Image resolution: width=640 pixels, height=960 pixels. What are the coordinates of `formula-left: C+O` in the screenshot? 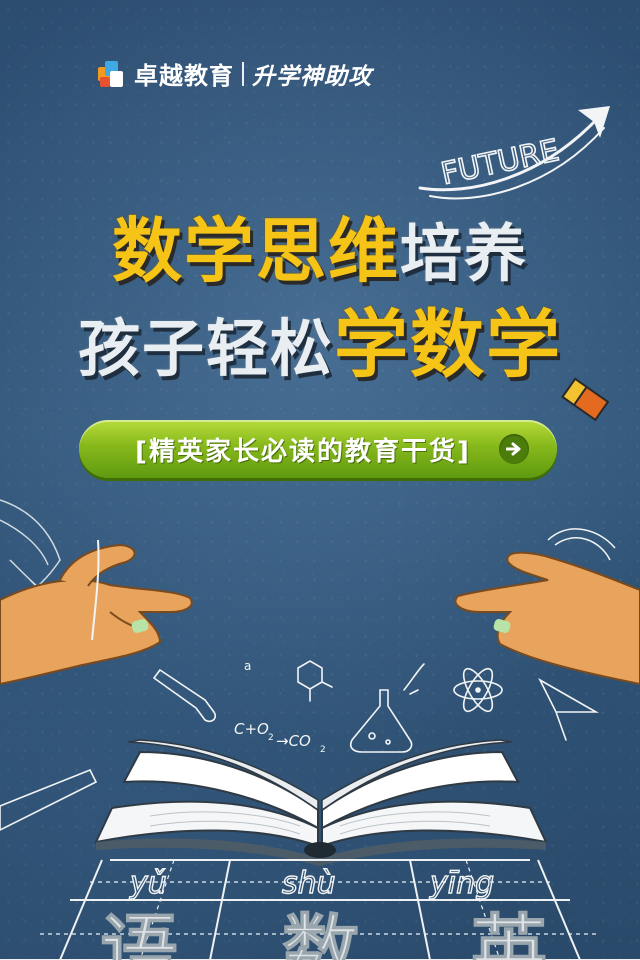 It's located at (251, 729).